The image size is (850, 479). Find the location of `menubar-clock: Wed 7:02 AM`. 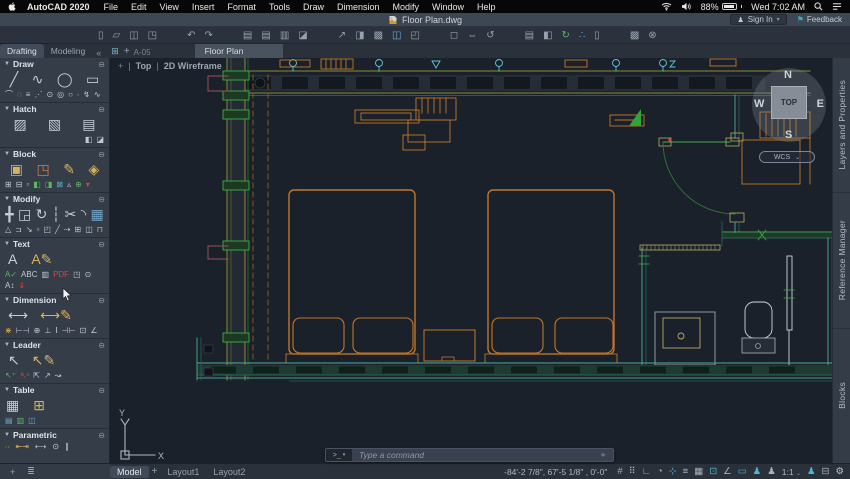

menubar-clock: Wed 7:02 AM is located at coordinates (778, 7).